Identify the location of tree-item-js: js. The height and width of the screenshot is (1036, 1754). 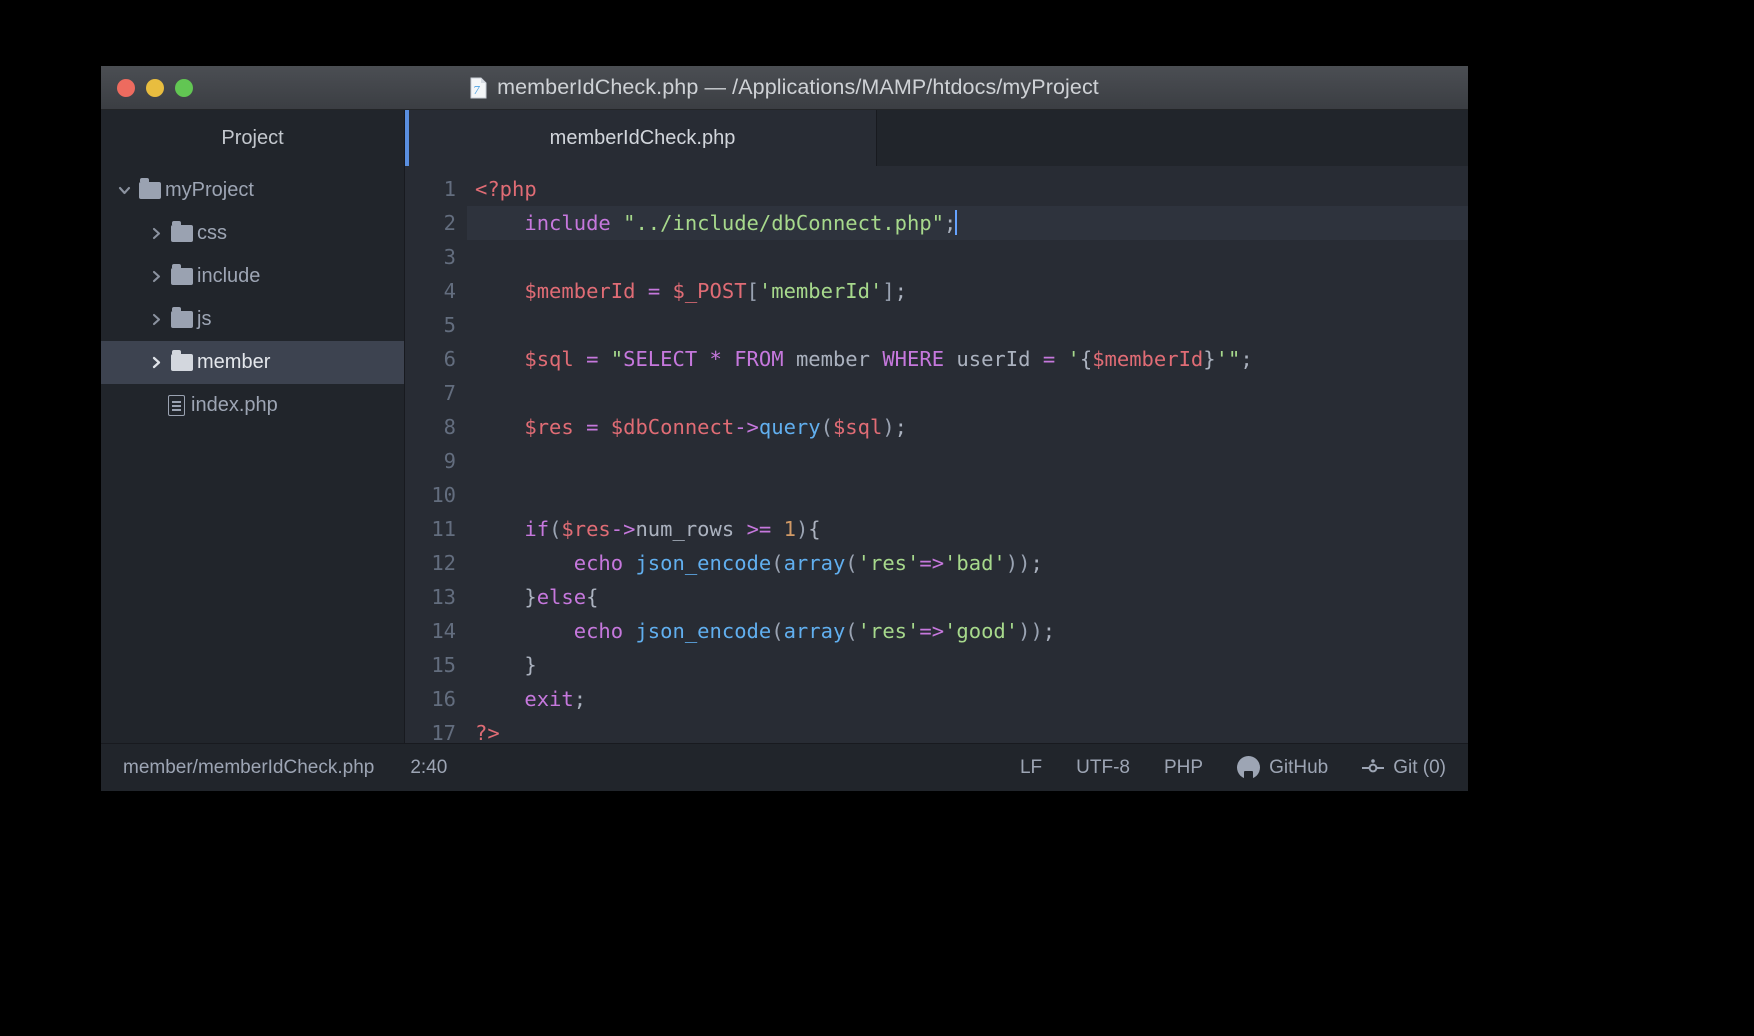
(252, 319).